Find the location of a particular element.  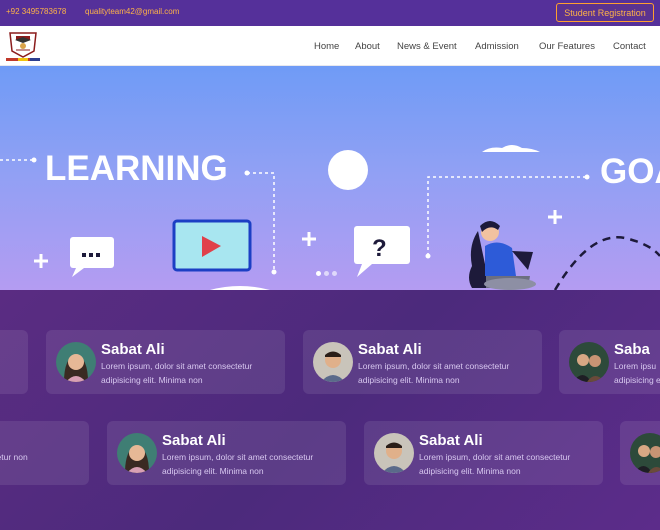

question-bubble-icon: ? is located at coordinates (382, 251).